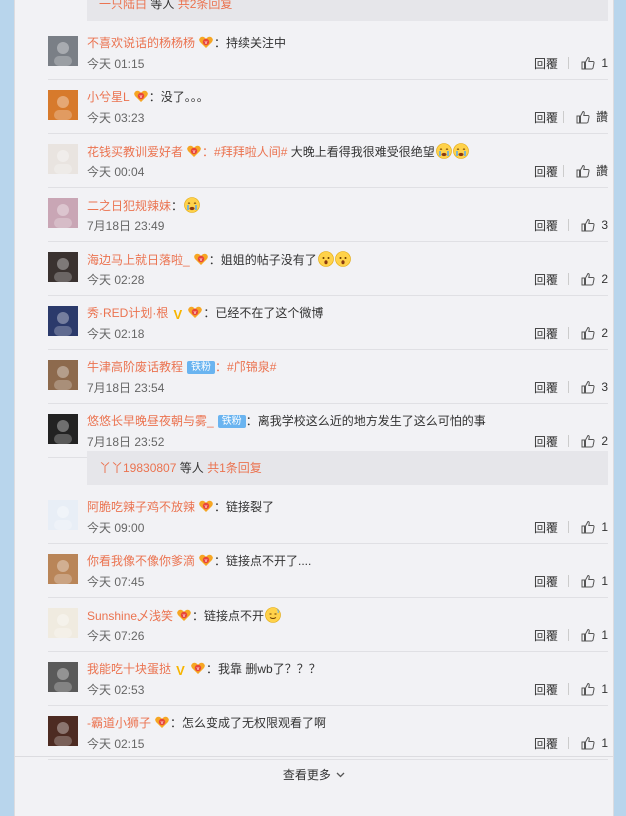  Describe the element at coordinates (347, 468) in the screenshot. I see `sub-reply-bar-middle: 丫丫19830807 等人 共1条回复` at that location.